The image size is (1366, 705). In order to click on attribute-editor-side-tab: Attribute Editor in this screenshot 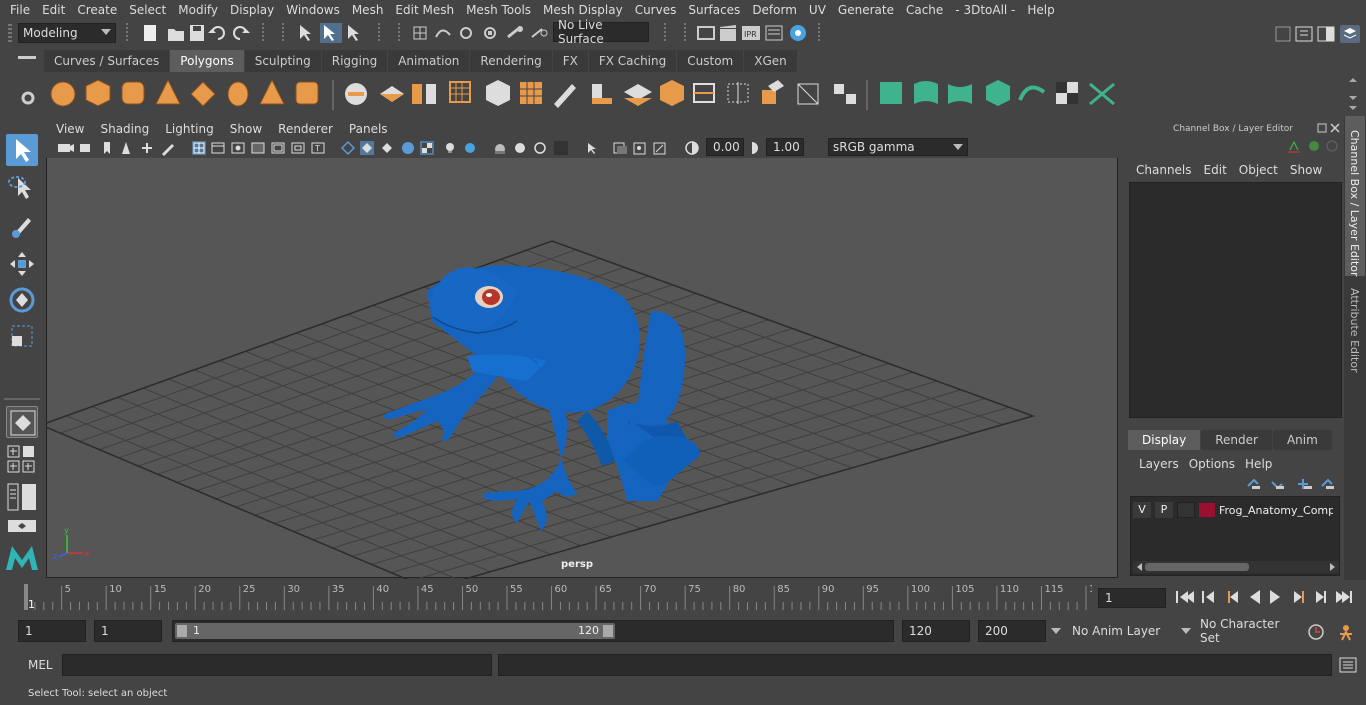, I will do `click(1355, 328)`.